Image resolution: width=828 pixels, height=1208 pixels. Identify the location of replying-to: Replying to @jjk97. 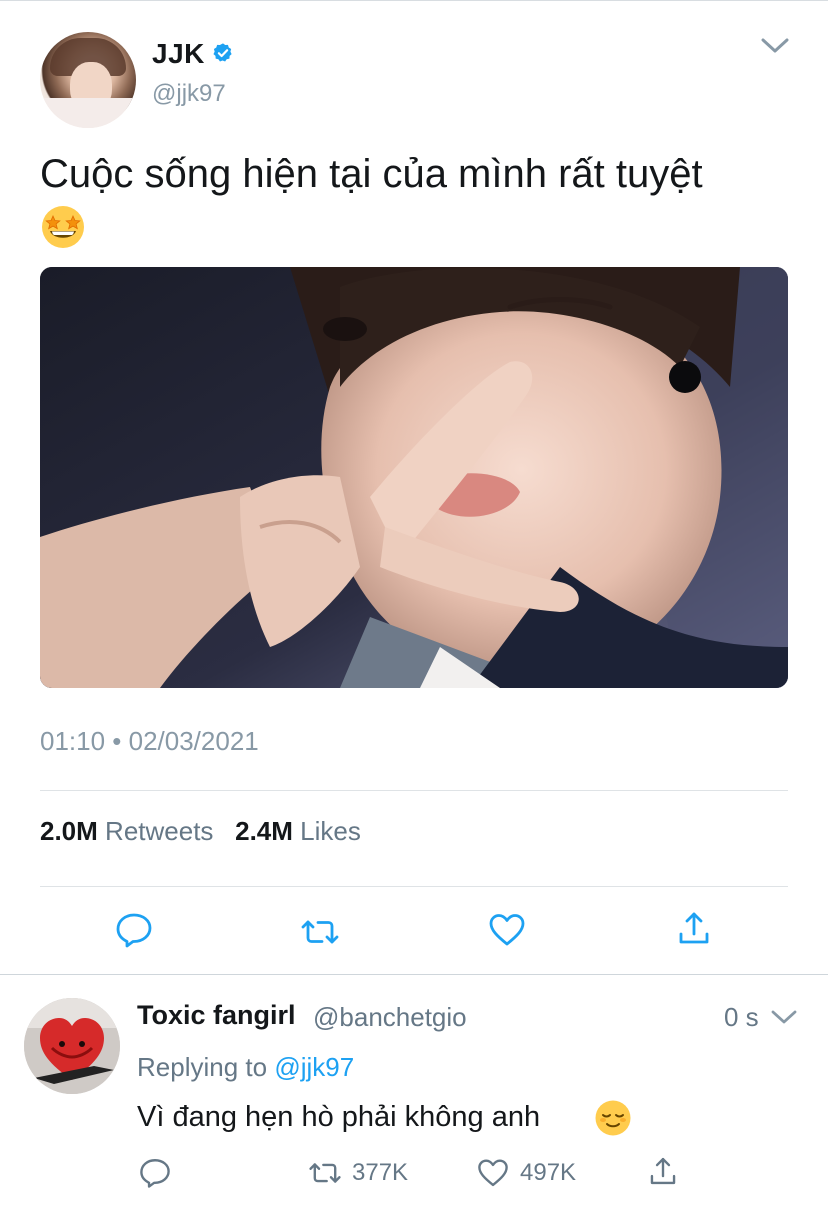
(245, 1067).